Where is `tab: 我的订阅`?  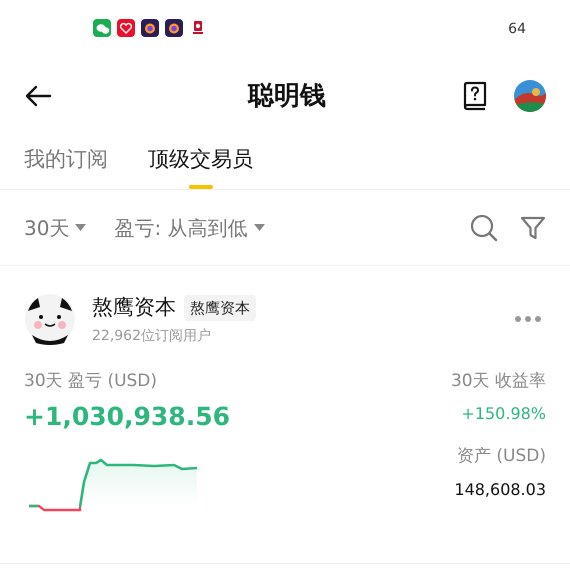
tab: 我的订阅 is located at coordinates (66, 166).